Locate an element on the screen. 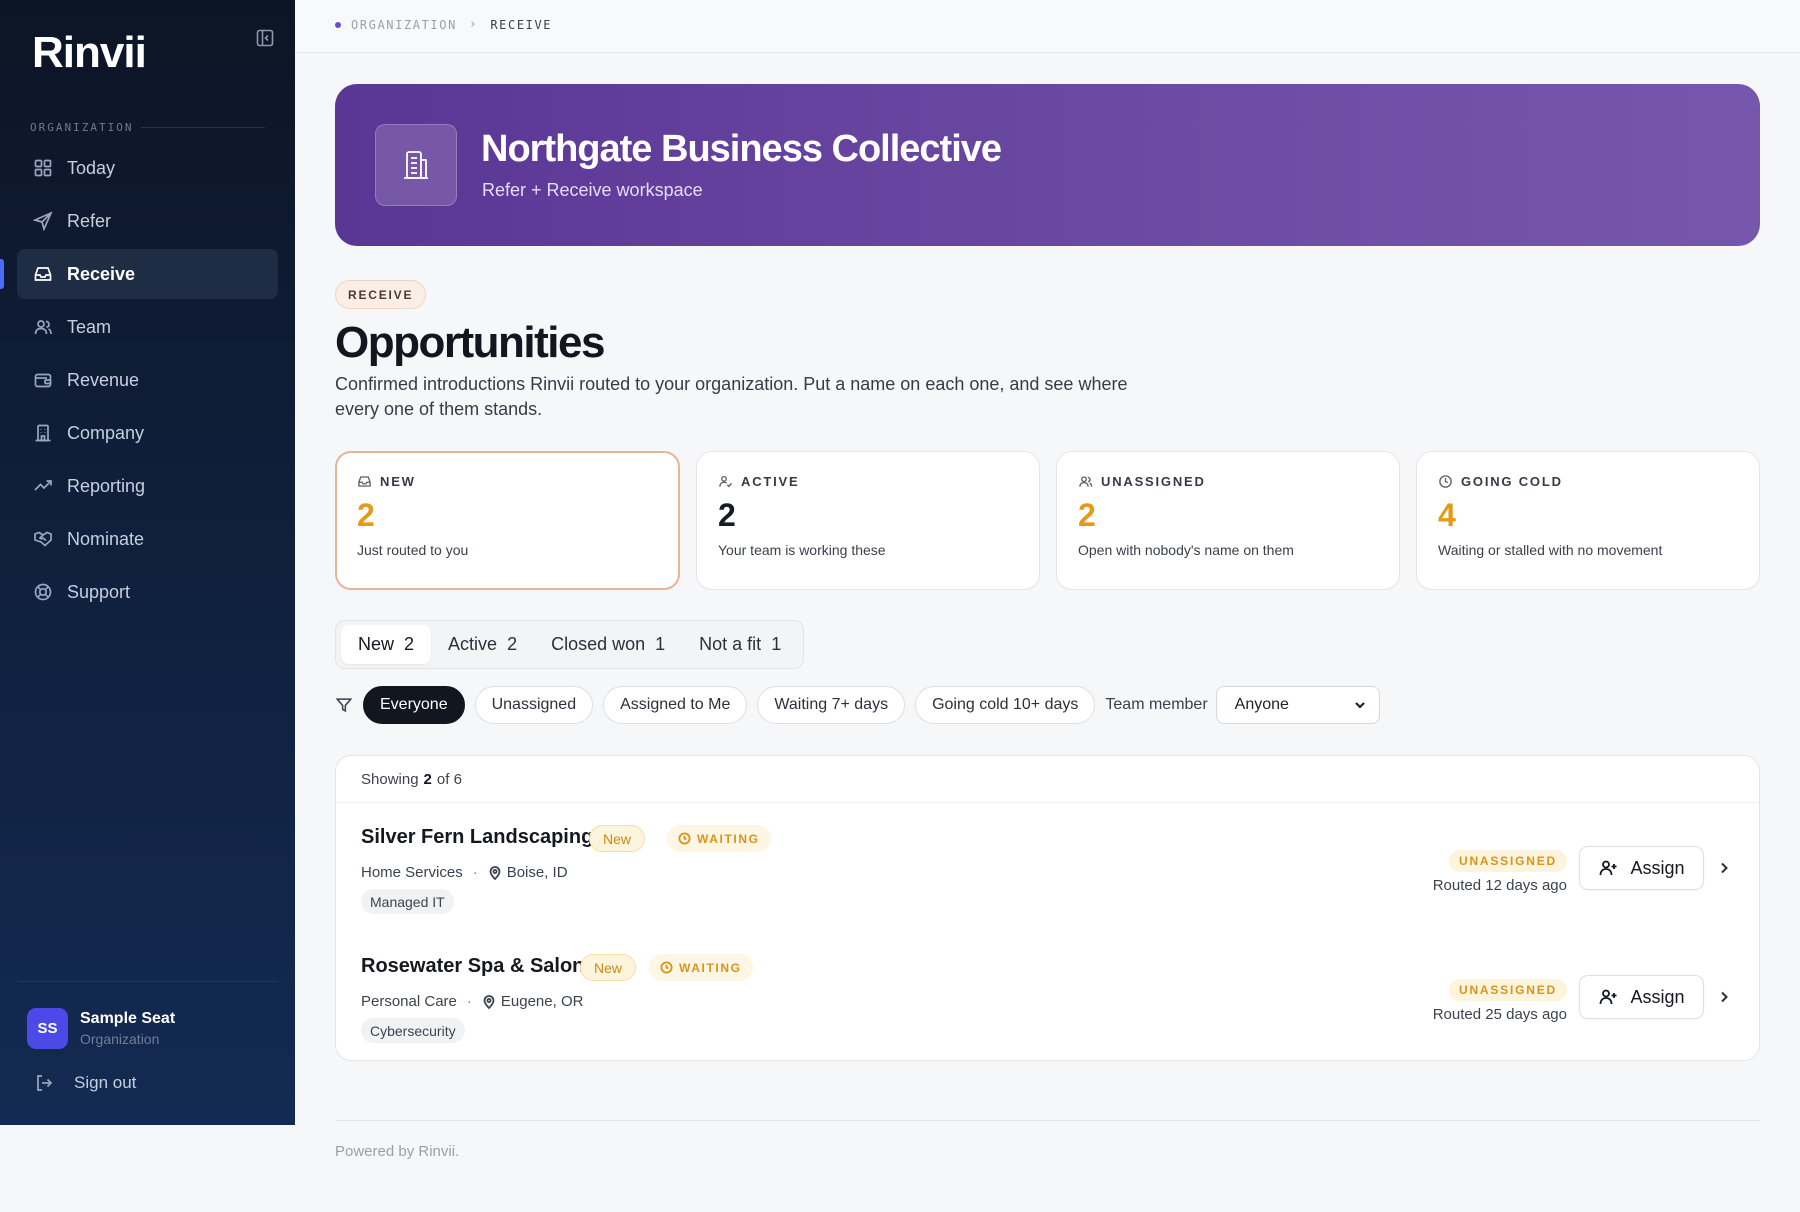 The image size is (1800, 1212). user-name: Sample Seat is located at coordinates (128, 1018).